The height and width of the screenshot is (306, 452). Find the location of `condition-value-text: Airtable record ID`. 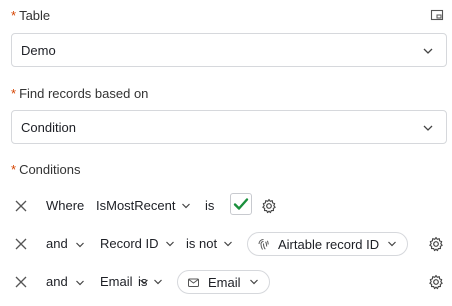

condition-value-text: Airtable record ID is located at coordinates (329, 244).